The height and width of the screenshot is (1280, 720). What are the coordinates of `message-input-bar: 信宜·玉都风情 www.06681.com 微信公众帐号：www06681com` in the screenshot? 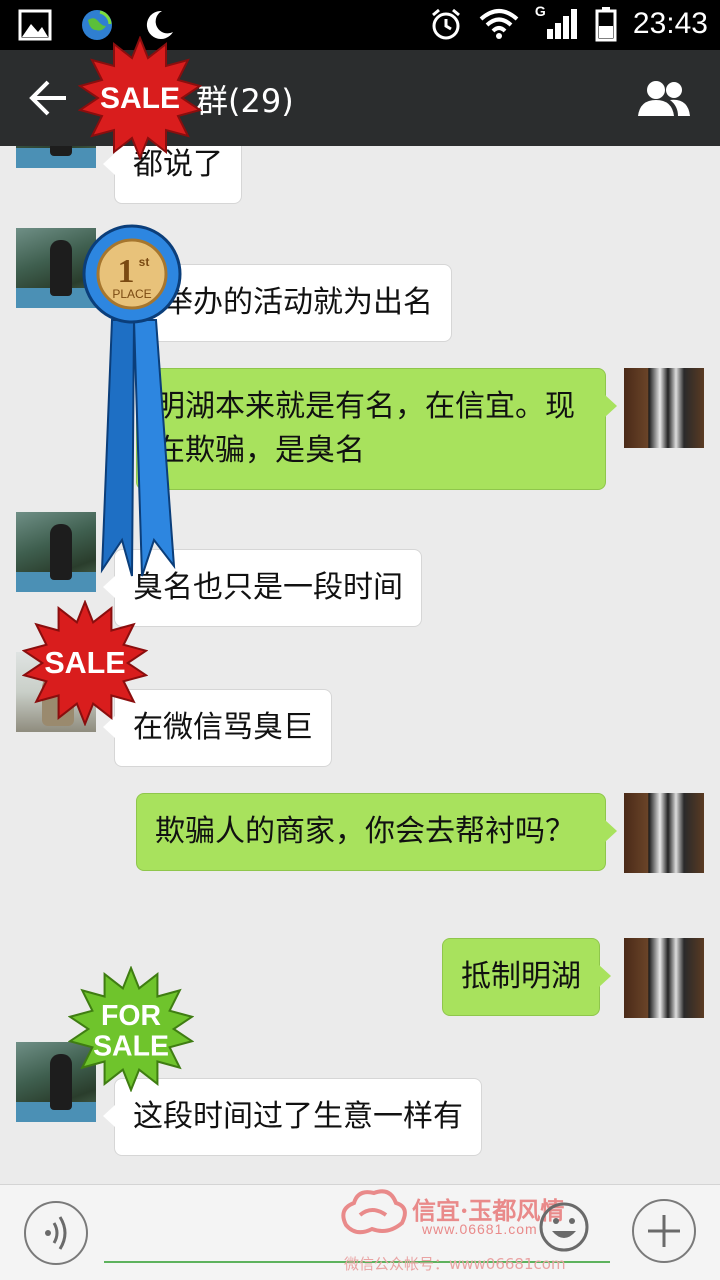 It's located at (360, 1232).